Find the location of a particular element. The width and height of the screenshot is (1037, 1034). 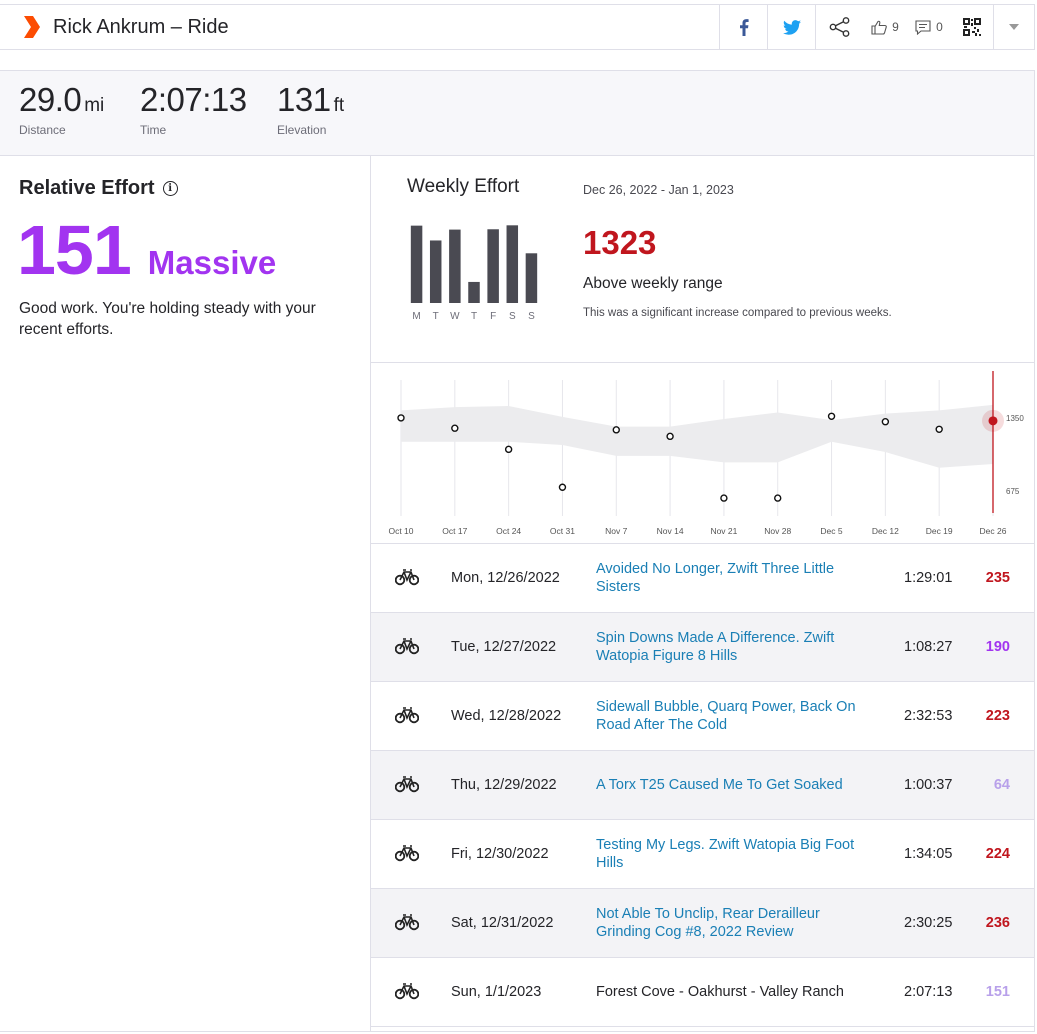

x-tick-label: Nov 7 is located at coordinates (616, 531).